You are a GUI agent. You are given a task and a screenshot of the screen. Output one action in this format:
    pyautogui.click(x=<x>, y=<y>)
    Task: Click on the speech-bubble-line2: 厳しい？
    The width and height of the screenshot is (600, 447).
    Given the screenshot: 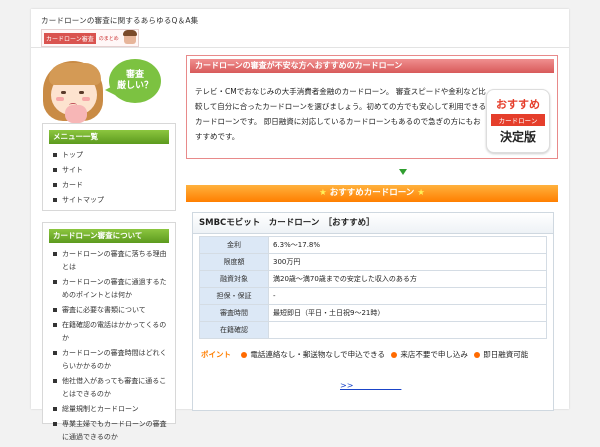 What is the action you would take?
    pyautogui.click(x=134, y=86)
    